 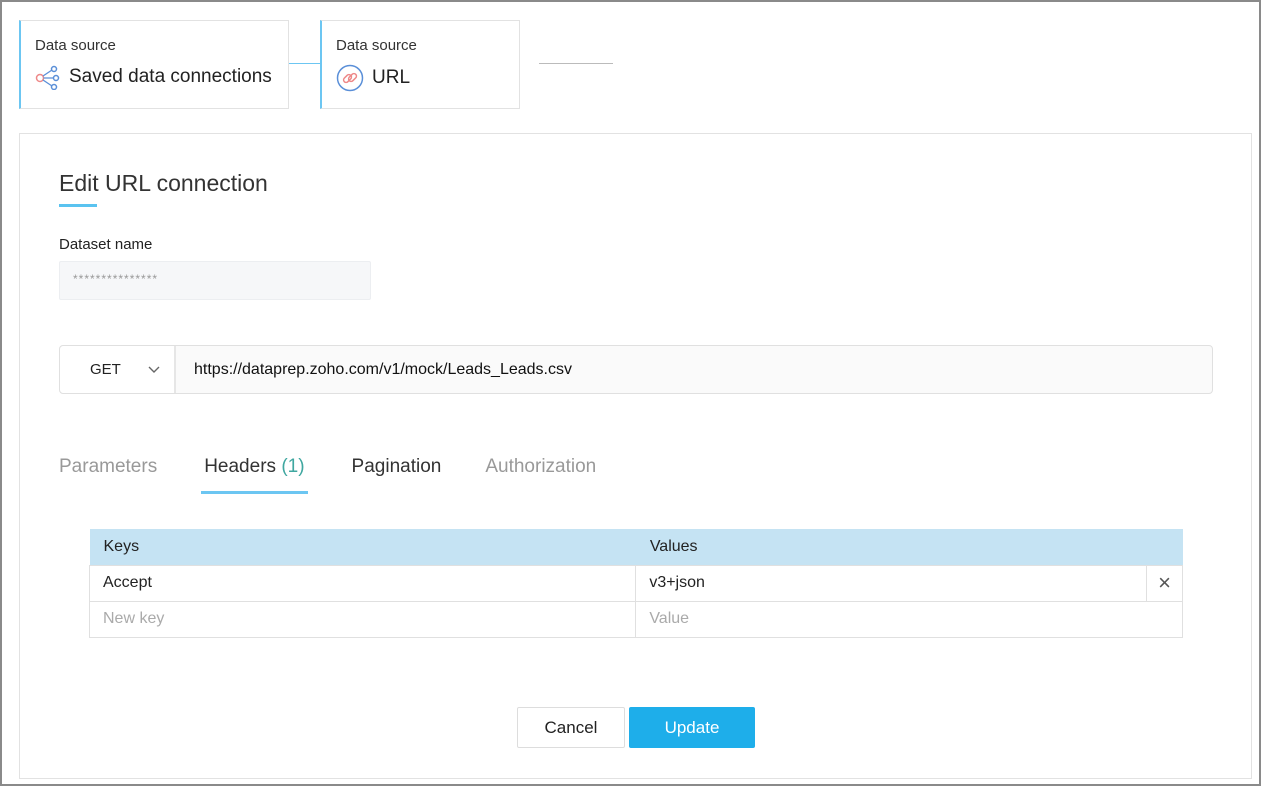 What do you see at coordinates (362, 583) in the screenshot?
I see `key-input: Accept` at bounding box center [362, 583].